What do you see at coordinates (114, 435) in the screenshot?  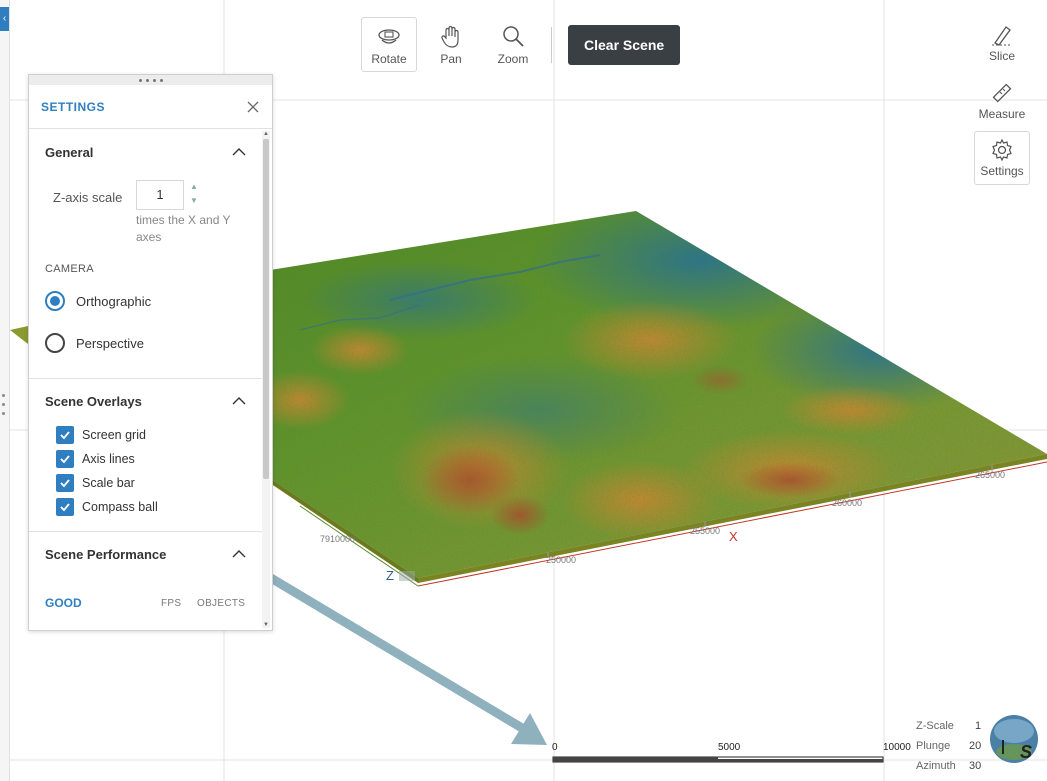 I see `screen-grid-label: Screen grid` at bounding box center [114, 435].